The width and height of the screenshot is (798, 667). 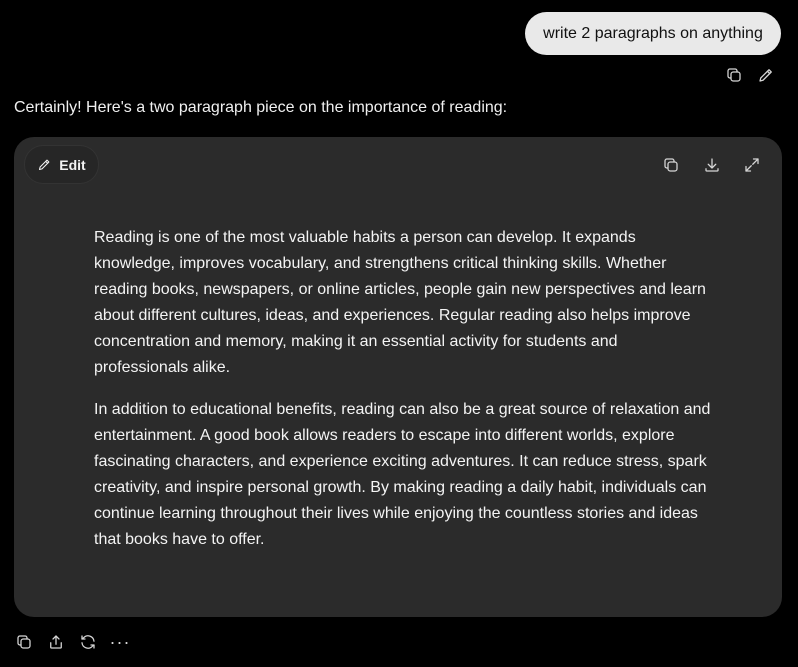 I want to click on regenerate-response-button, so click(x=88, y=642).